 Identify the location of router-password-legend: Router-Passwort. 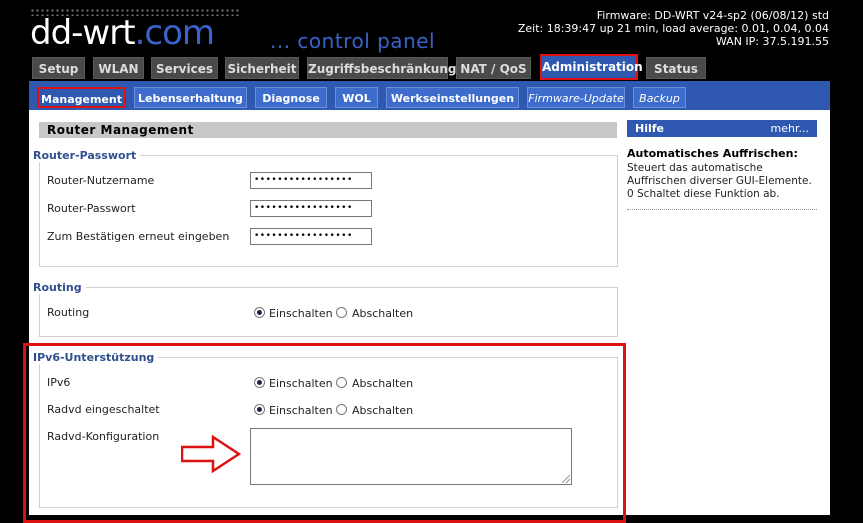
(87, 155).